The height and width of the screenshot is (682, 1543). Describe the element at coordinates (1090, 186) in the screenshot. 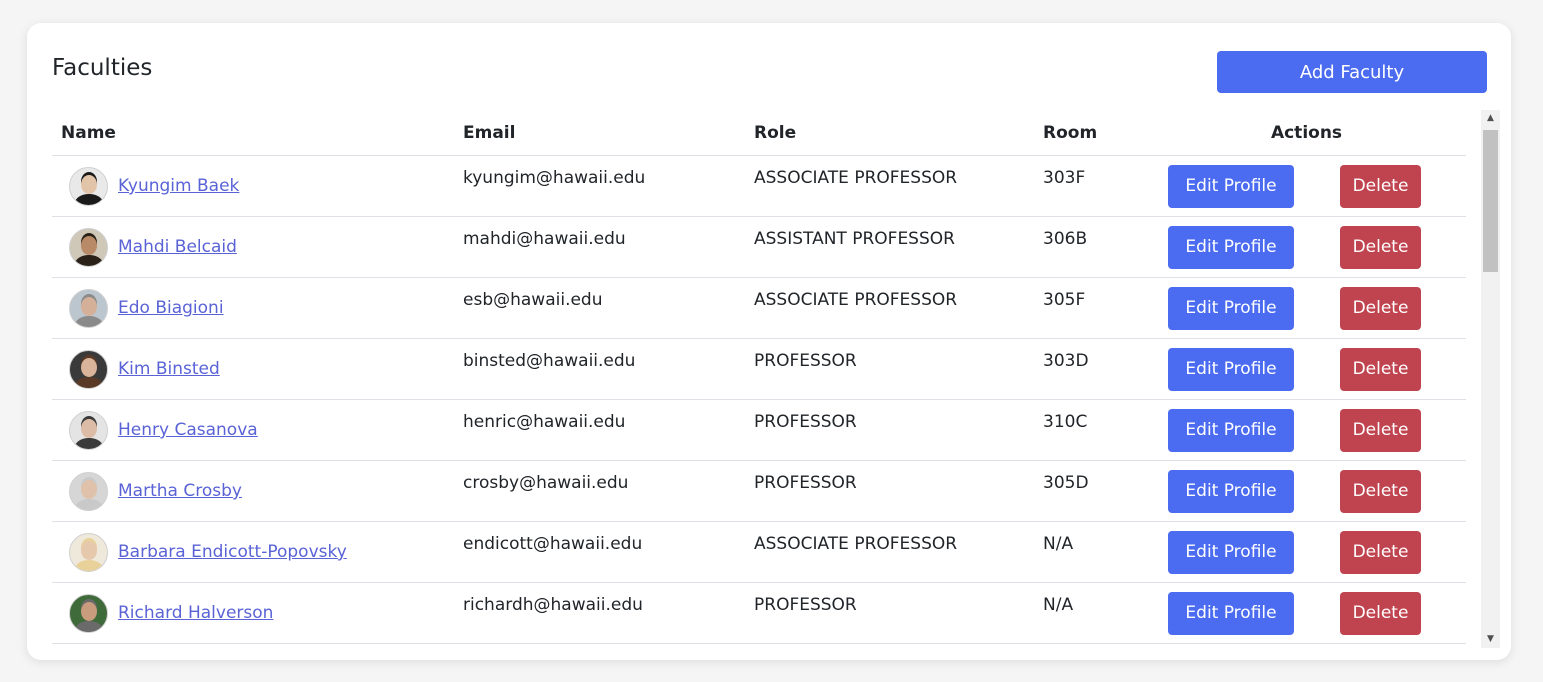

I see `room-cell: 303F` at that location.